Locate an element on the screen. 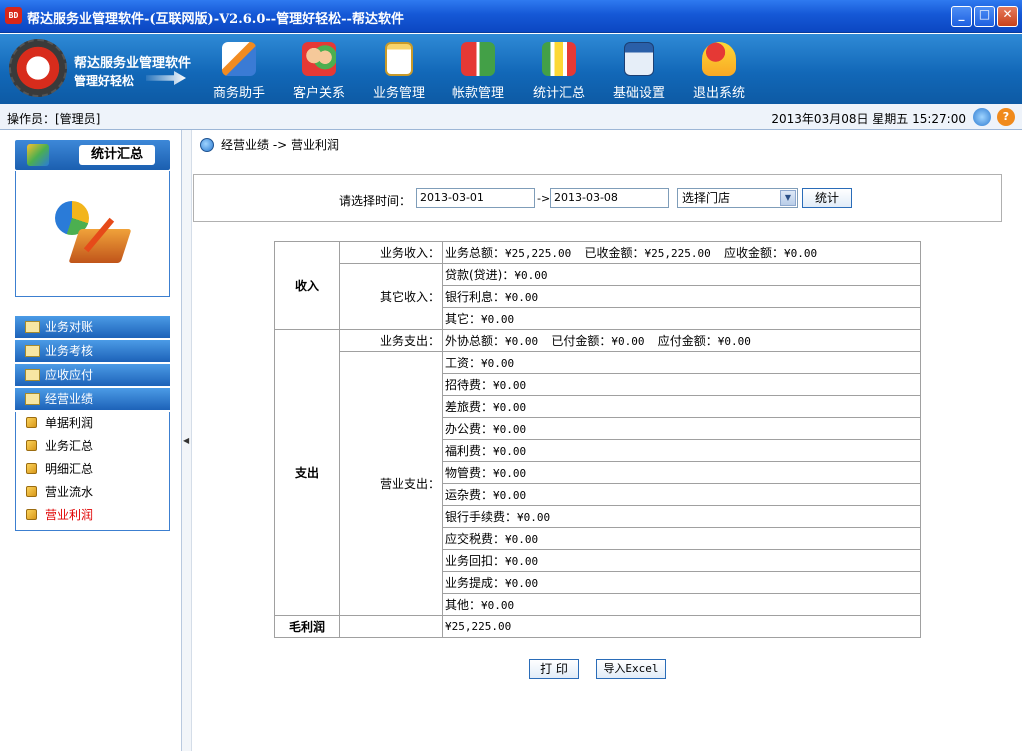 The width and height of the screenshot is (1022, 751). menu-group-label: 业务对账 is located at coordinates (69, 327).